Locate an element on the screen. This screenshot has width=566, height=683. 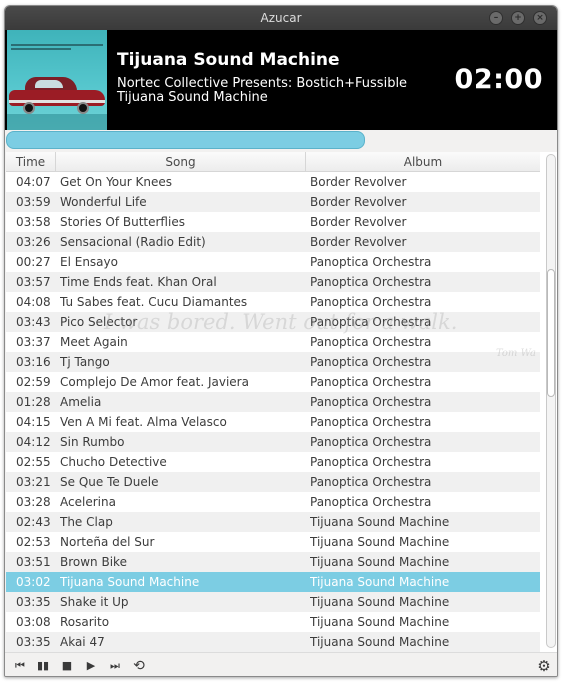
track-song: Tijuana Sound Machine is located at coordinates (130, 582).